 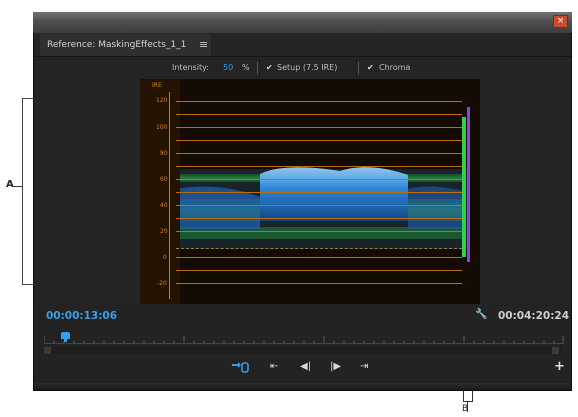 What do you see at coordinates (534, 316) in the screenshot?
I see `duration-timecode: 00:04:20:24` at bounding box center [534, 316].